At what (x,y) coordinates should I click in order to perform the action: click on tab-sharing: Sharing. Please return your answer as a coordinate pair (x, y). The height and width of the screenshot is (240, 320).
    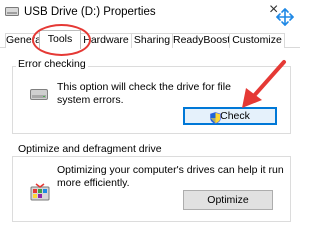
    Looking at the image, I should click on (152, 40).